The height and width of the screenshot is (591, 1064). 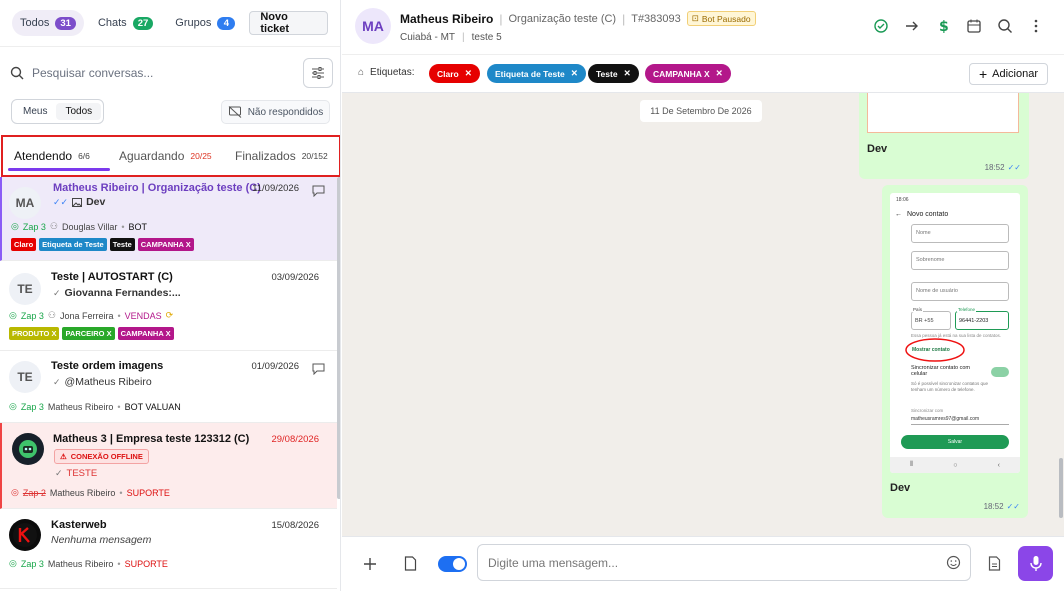 I want to click on no-reply-filter: Não respondidos, so click(x=275, y=112).